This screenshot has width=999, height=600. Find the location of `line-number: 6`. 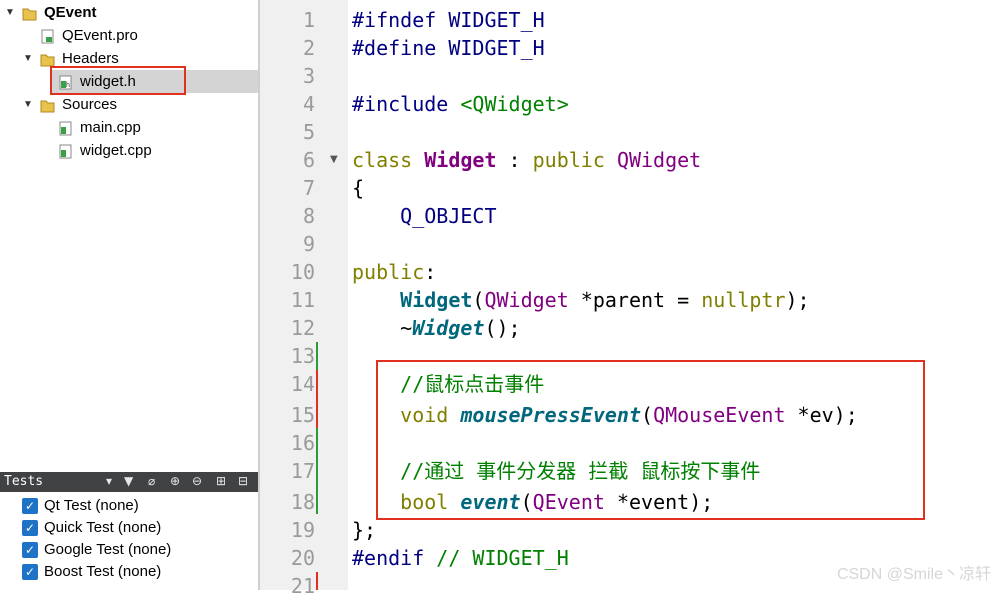

line-number: 6 is located at coordinates (308, 160).